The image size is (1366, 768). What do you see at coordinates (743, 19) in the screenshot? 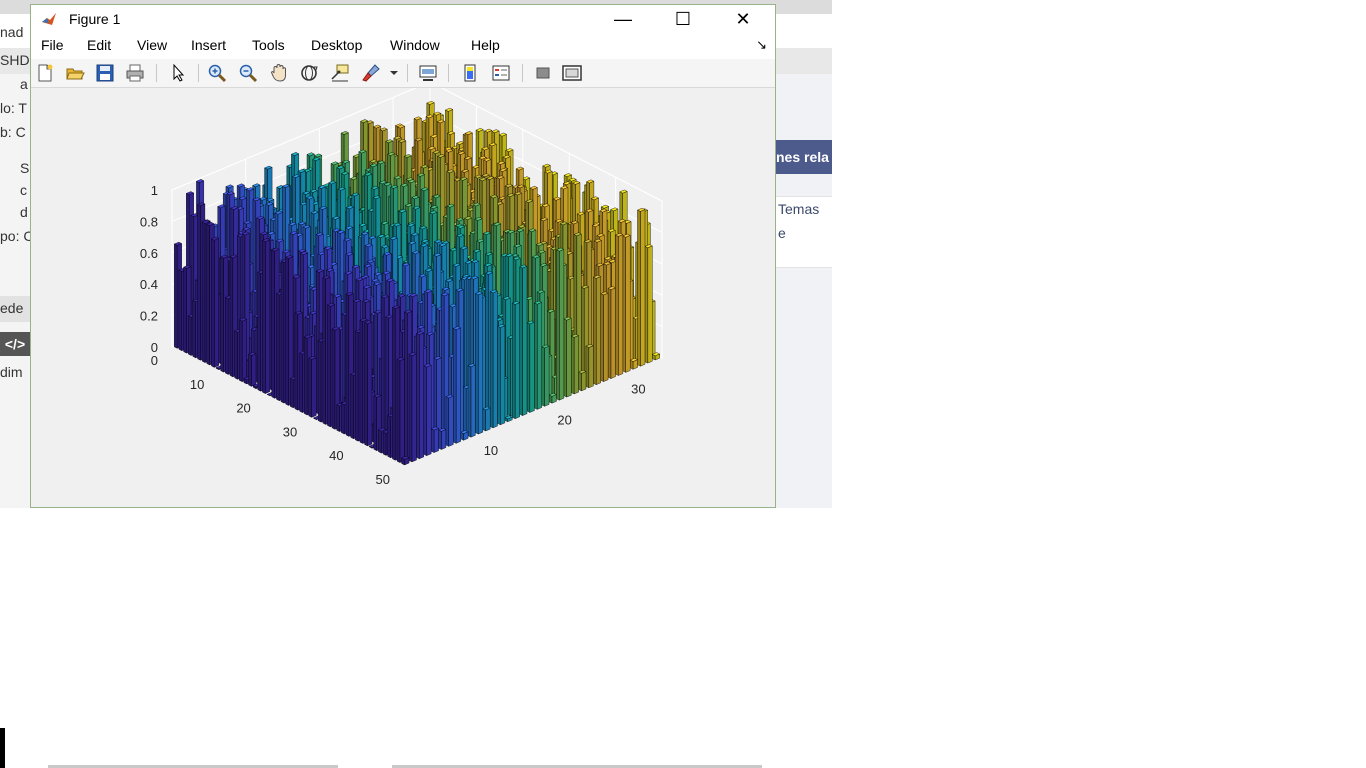
I see `close-button: ✕` at bounding box center [743, 19].